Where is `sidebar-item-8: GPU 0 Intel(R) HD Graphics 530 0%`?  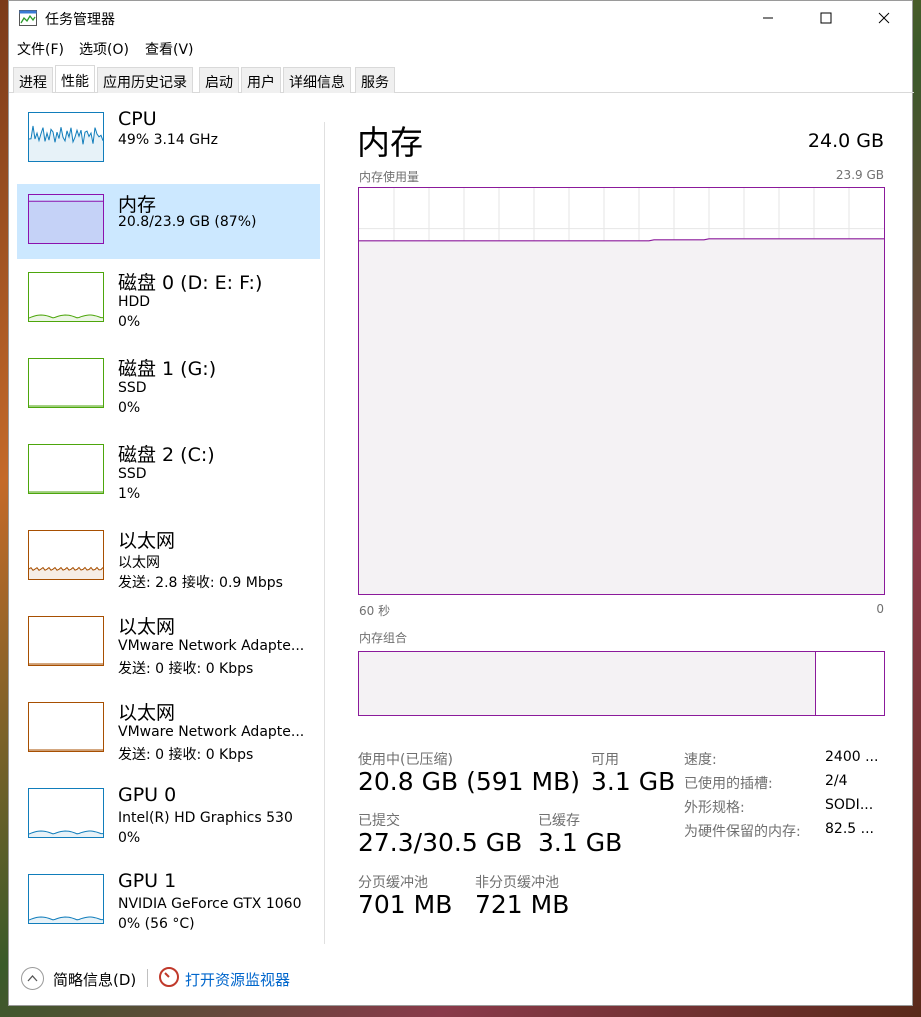
sidebar-item-8: GPU 0 Intel(R) HD Graphics 530 0% is located at coordinates (168, 815).